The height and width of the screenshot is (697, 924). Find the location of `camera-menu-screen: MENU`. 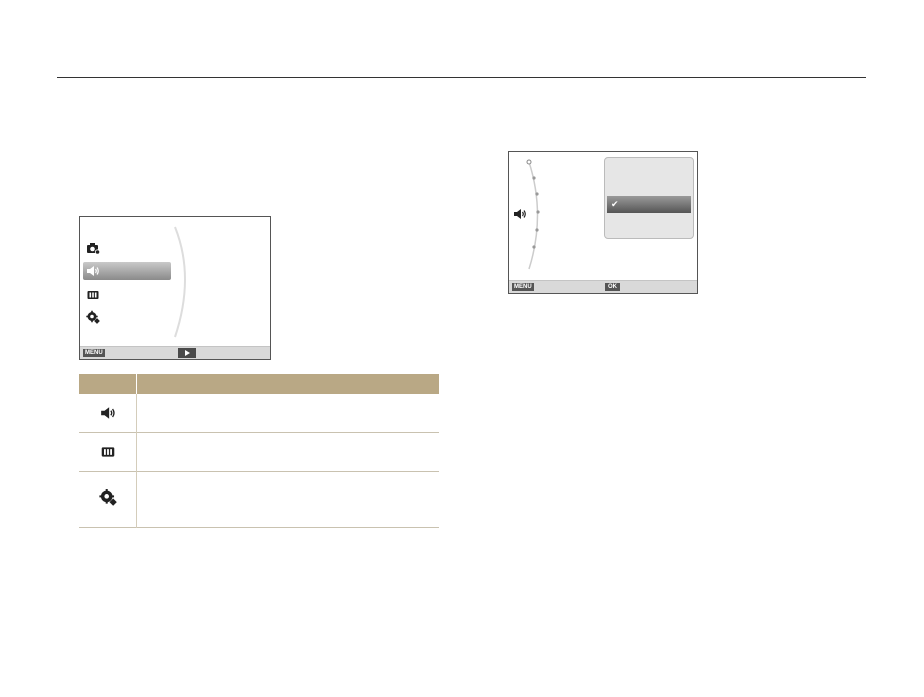

camera-menu-screen: MENU is located at coordinates (175, 288).